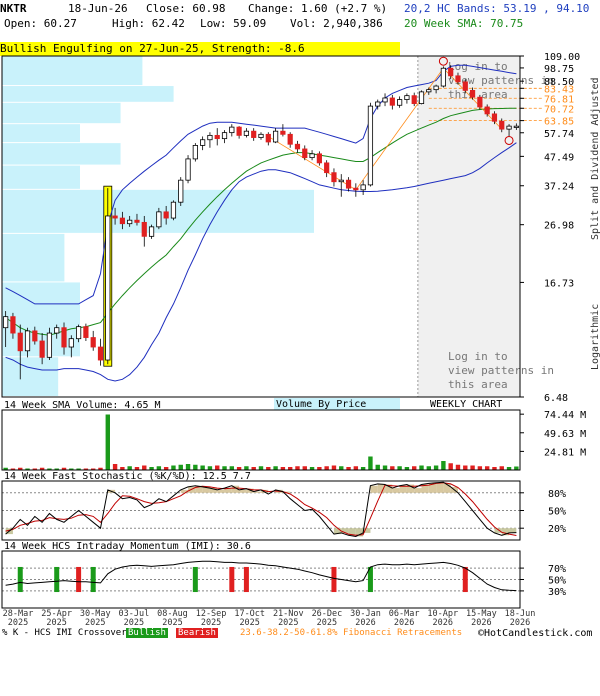  I want to click on x-tick-label: 28-Mar 2025, so click(18, 617).